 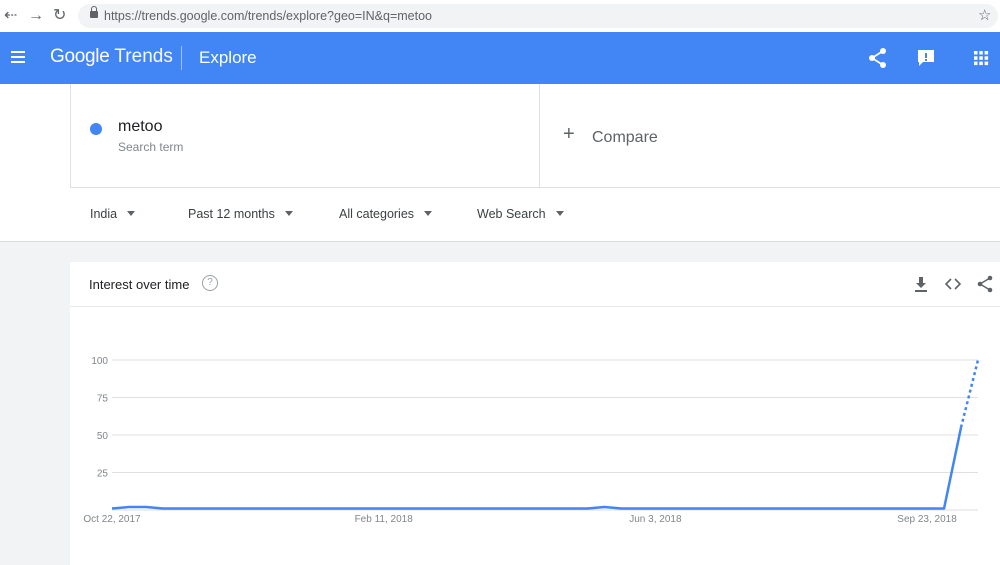 I want to click on app-header: Google Trends Explore, so click(x=500, y=58).